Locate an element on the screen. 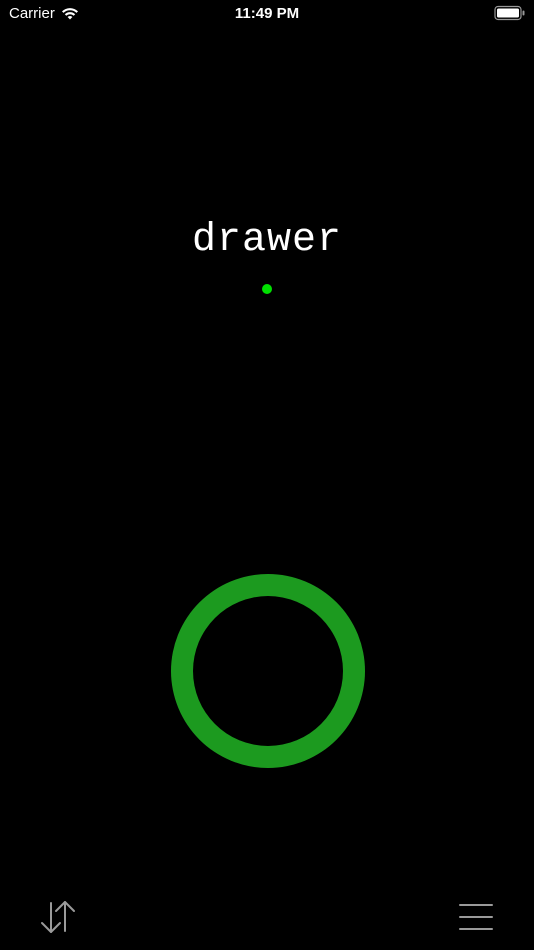 This screenshot has width=534, height=950. ring-center is located at coordinates (268, 671).